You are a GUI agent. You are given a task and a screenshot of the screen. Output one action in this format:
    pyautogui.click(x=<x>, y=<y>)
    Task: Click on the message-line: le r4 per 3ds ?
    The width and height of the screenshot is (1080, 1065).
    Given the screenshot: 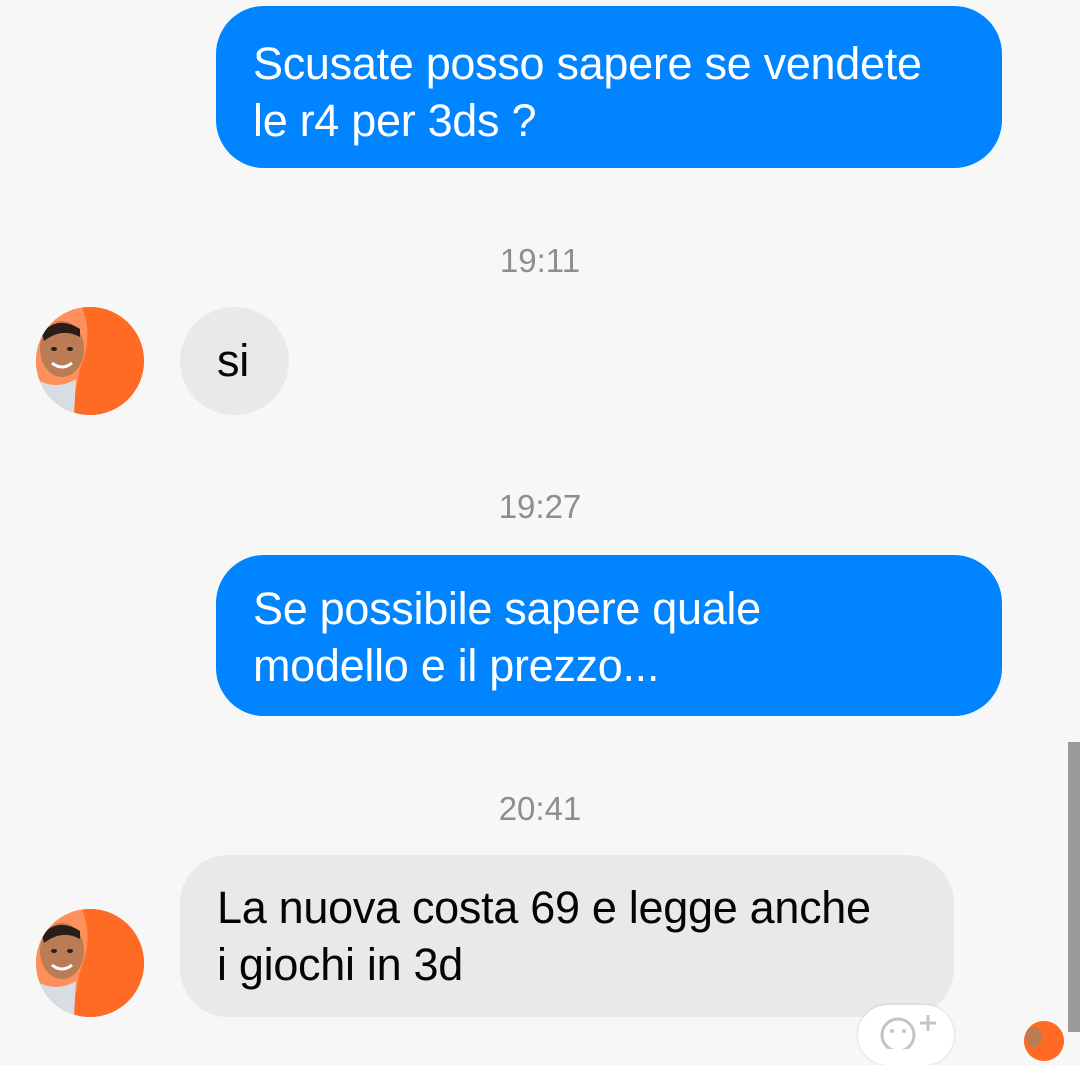 What is the action you would take?
    pyautogui.click(x=395, y=120)
    